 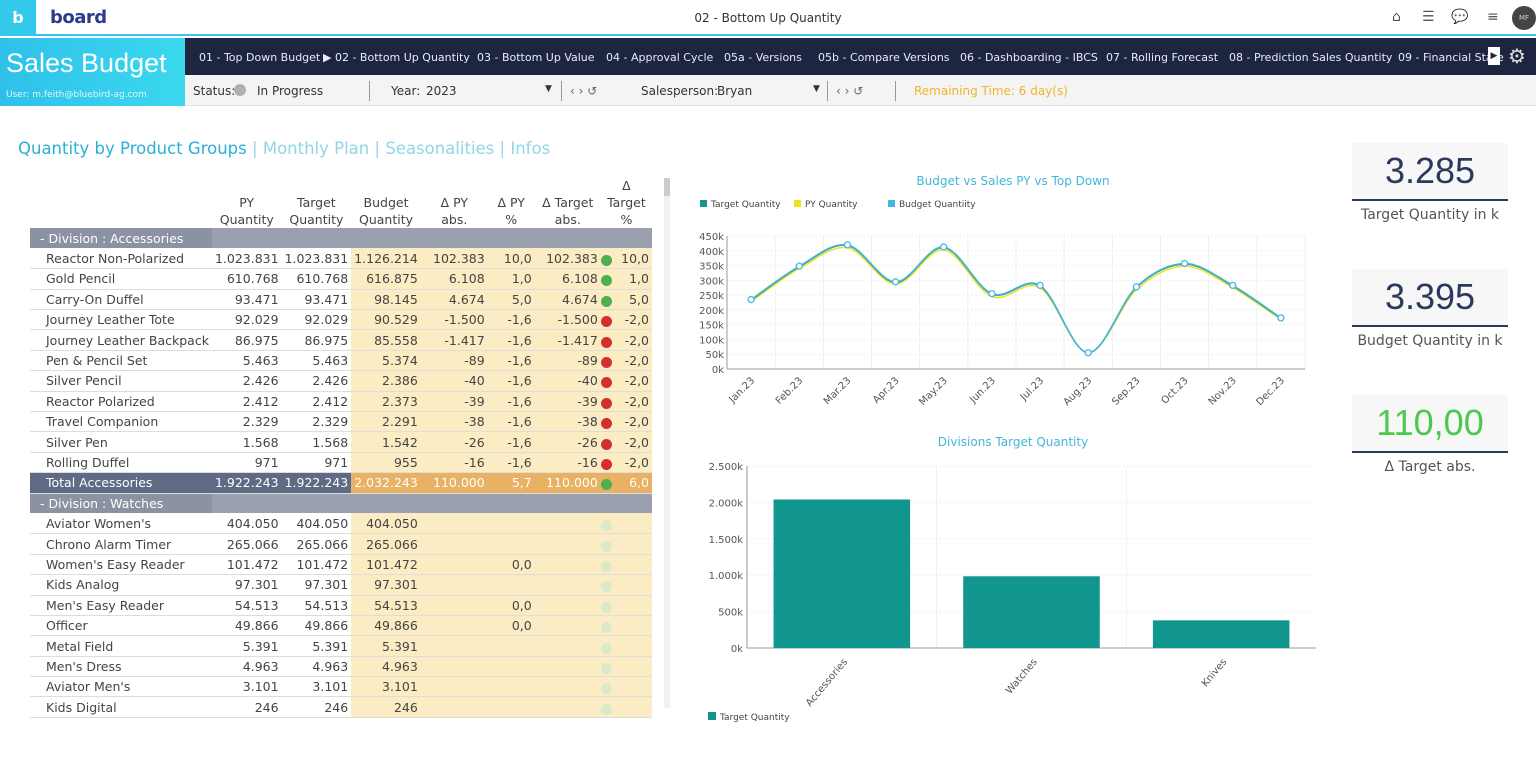 I want to click on cell: -1.417, so click(x=567, y=340).